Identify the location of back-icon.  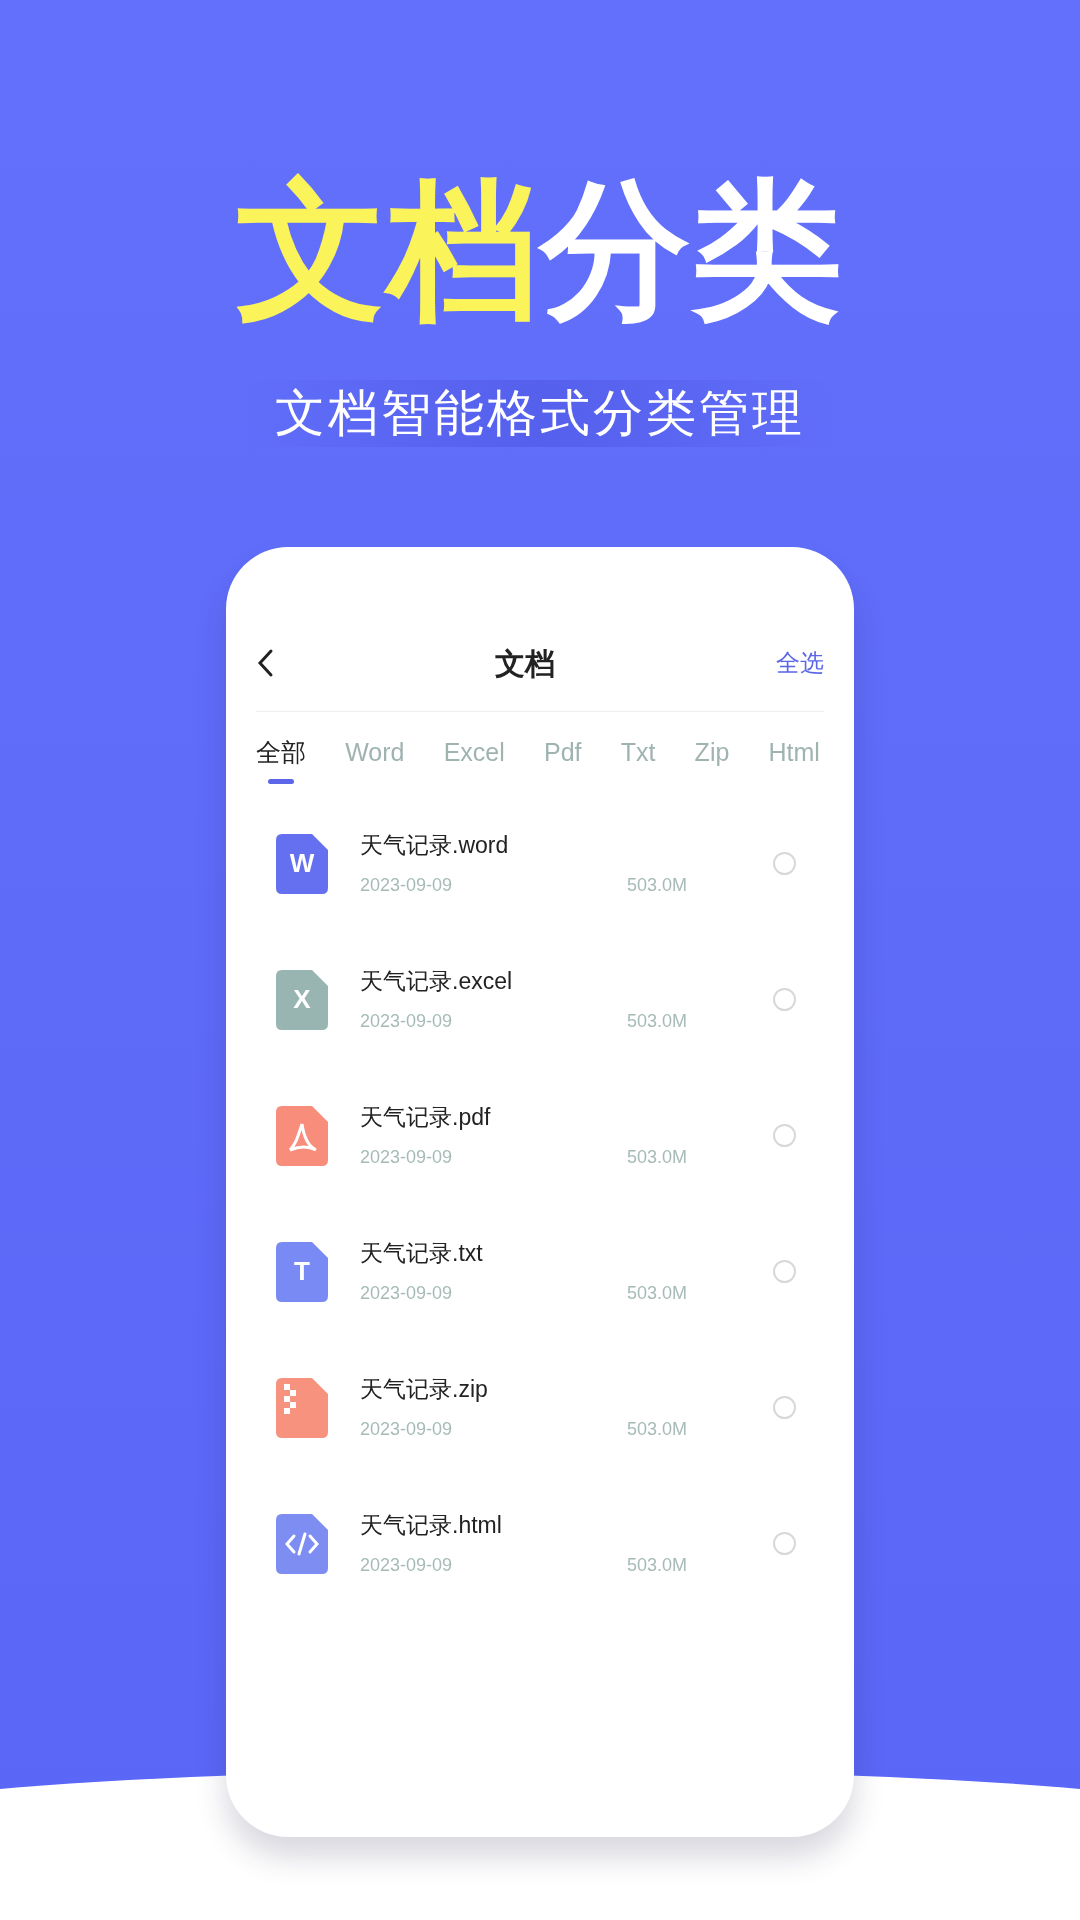
(265, 663).